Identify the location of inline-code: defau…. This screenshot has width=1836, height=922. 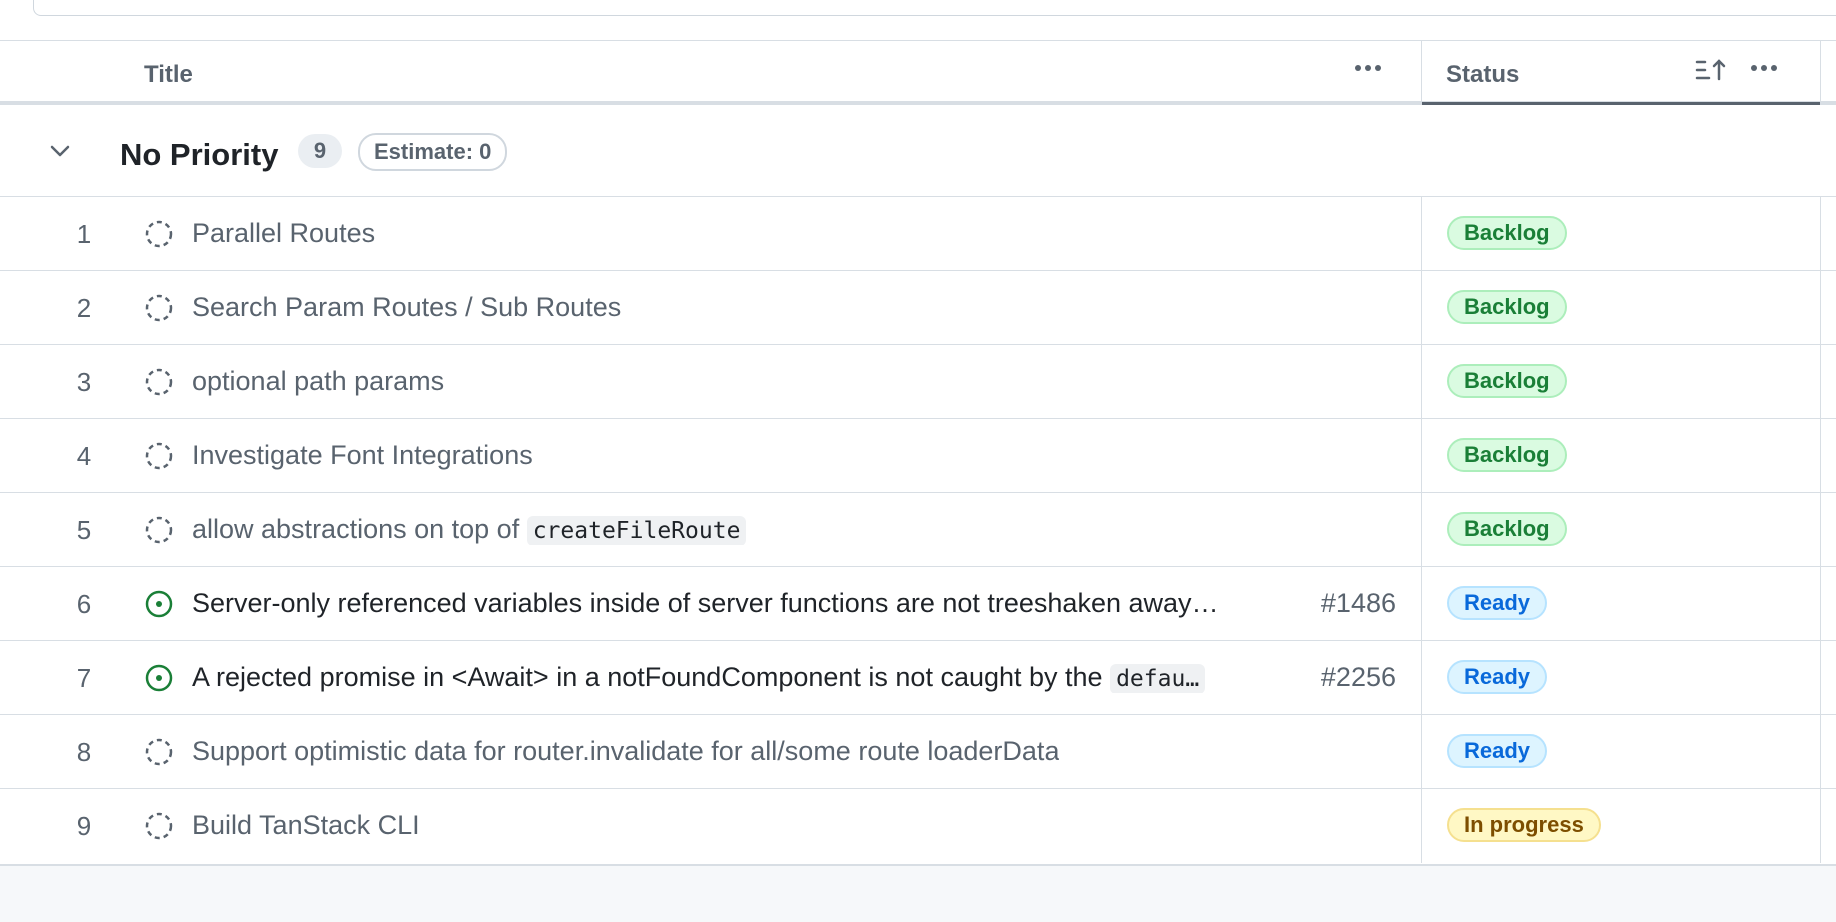
(1158, 678).